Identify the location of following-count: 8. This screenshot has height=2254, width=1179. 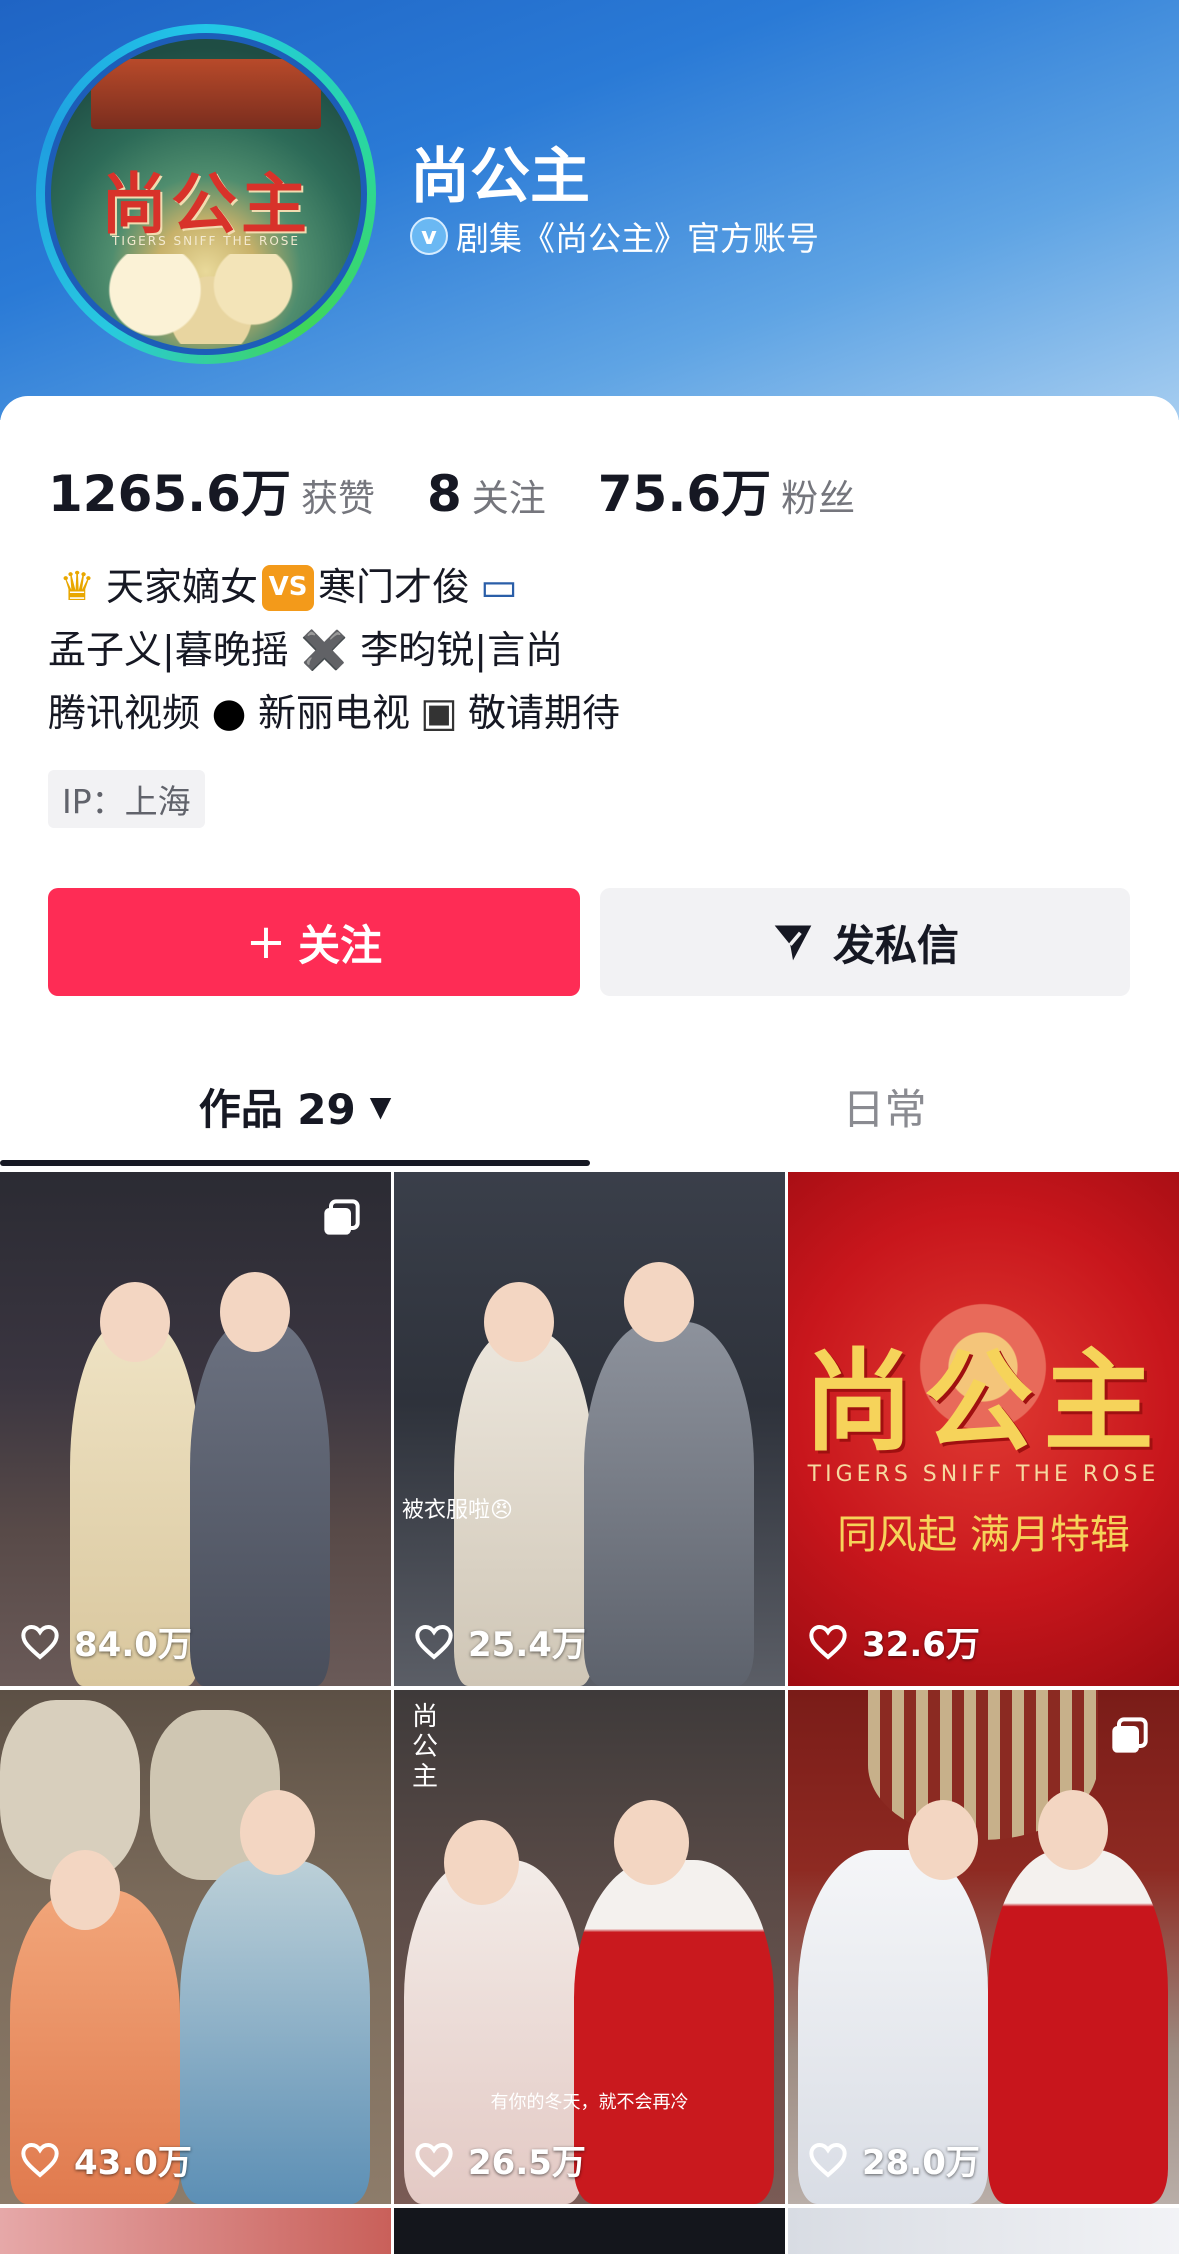
(444, 494).